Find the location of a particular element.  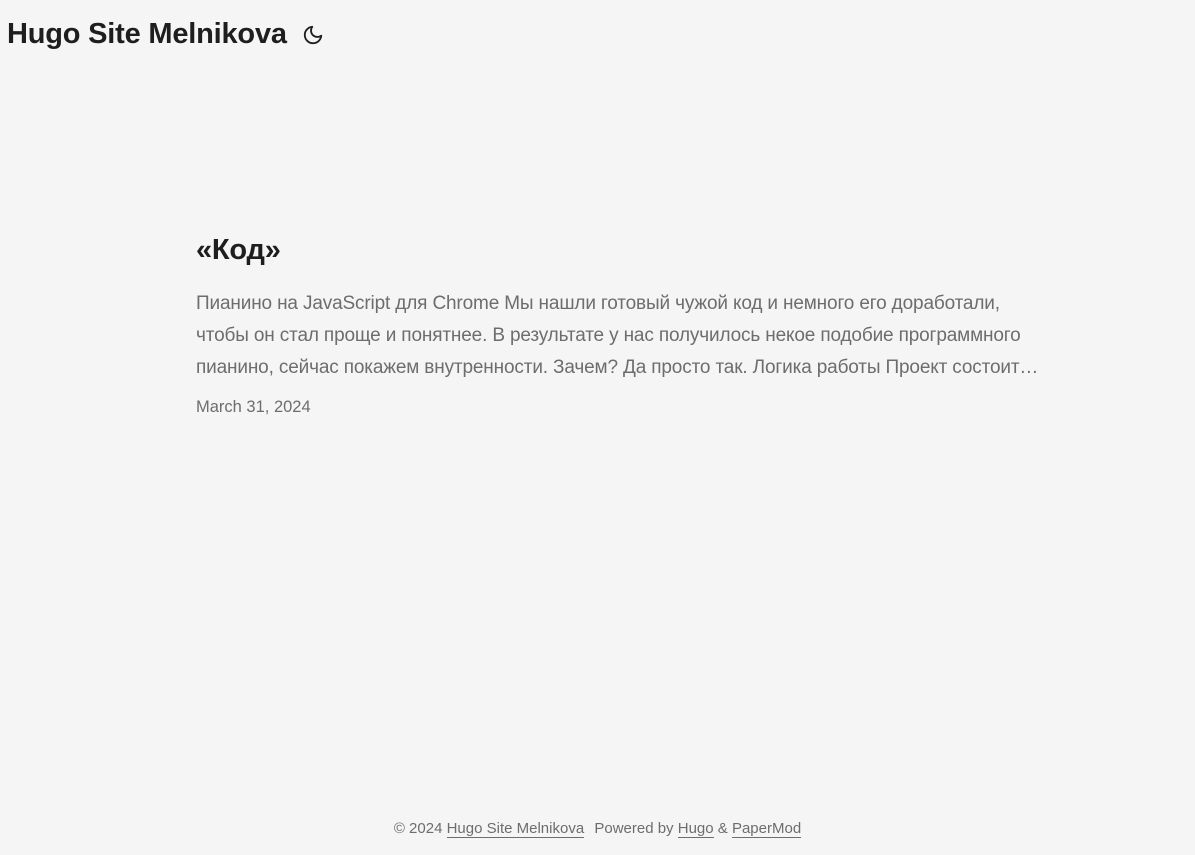

footer-site-link: Hugo Site Melnikova is located at coordinates (515, 829).